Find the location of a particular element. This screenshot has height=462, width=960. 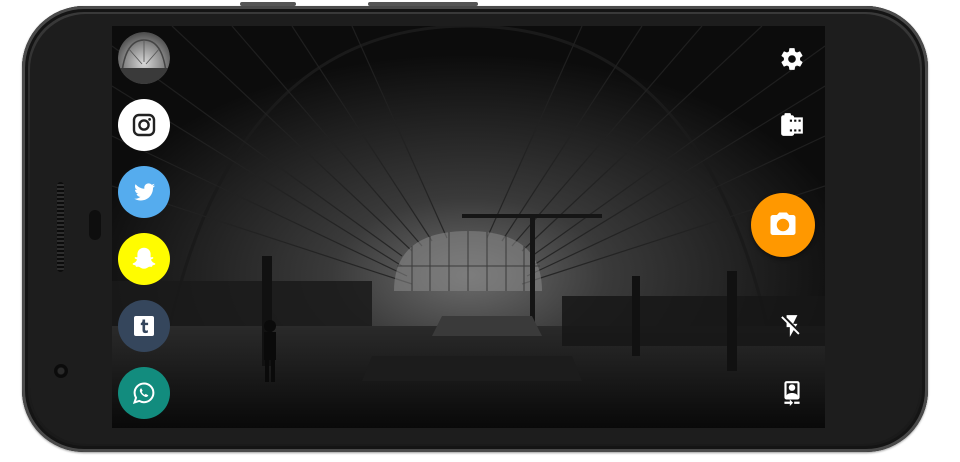

gallery-thumbnail is located at coordinates (144, 58).